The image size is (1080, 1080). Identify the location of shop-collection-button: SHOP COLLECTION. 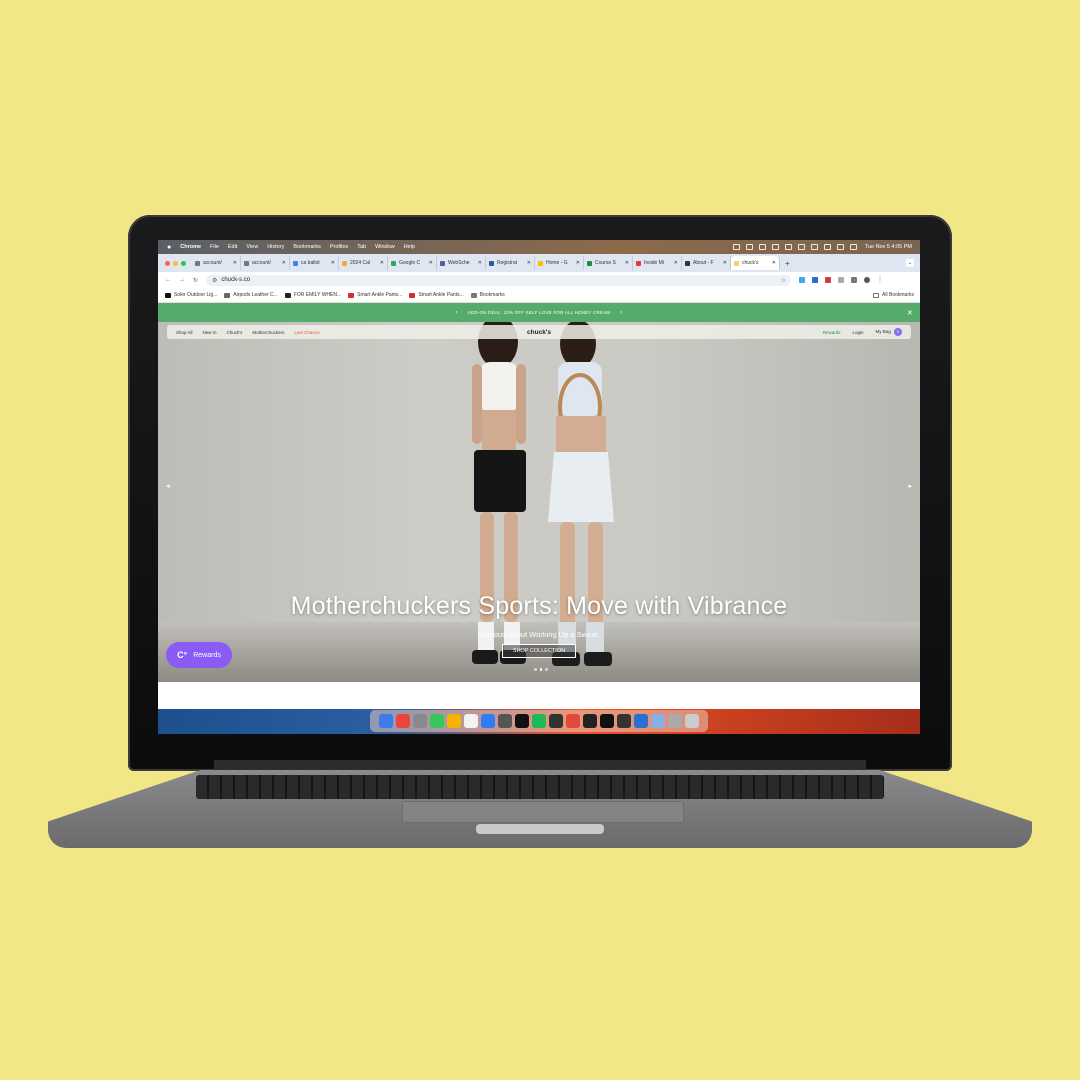
(539, 651).